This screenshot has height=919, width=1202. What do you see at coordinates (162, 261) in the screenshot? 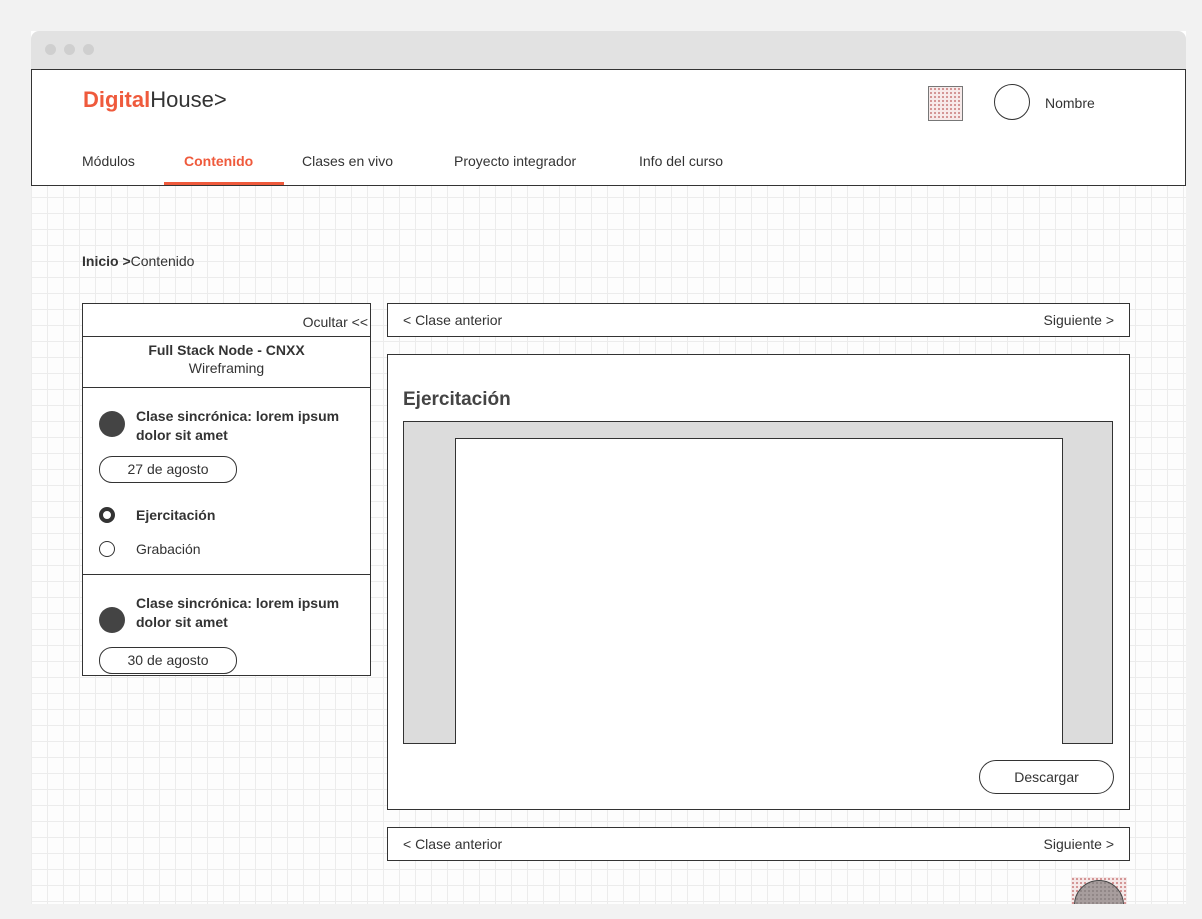
I see `breadcrumb-current: Contenido` at bounding box center [162, 261].